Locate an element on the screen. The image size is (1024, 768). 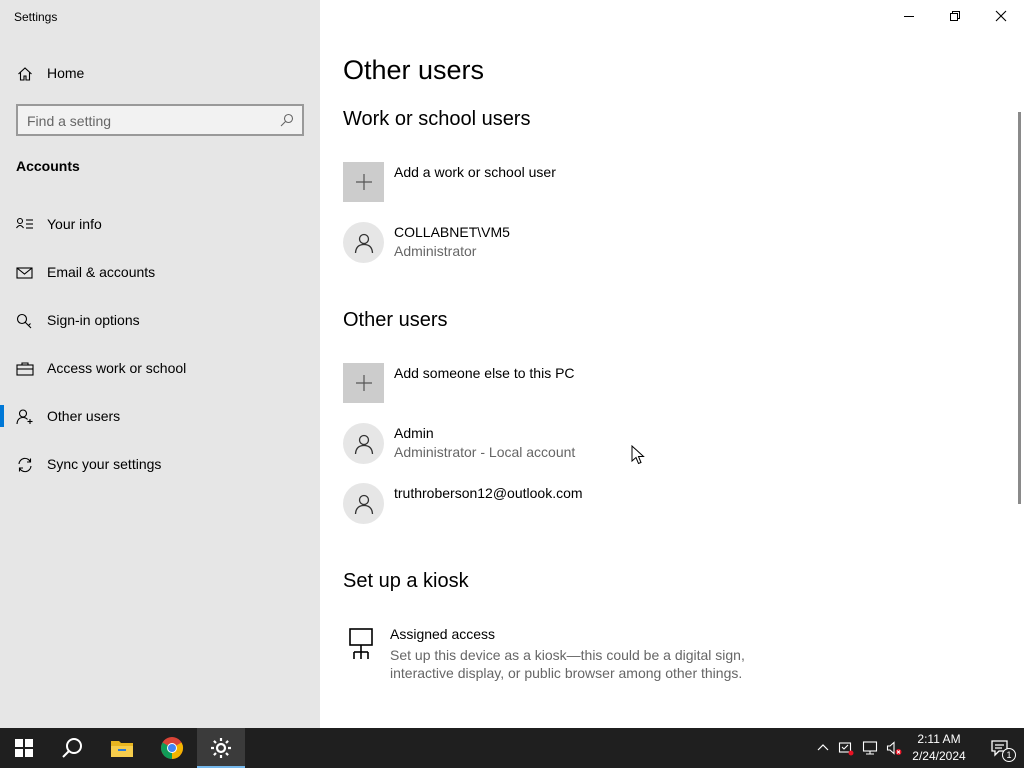
assigned-access-link: Assigned access is located at coordinates (442, 634).